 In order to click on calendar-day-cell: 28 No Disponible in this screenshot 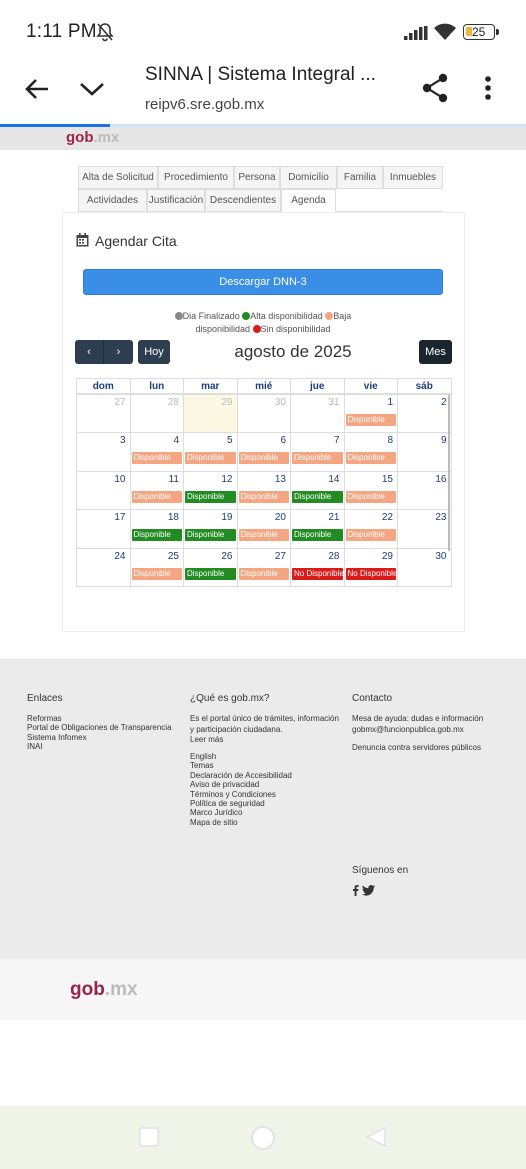, I will do `click(317, 567)`.